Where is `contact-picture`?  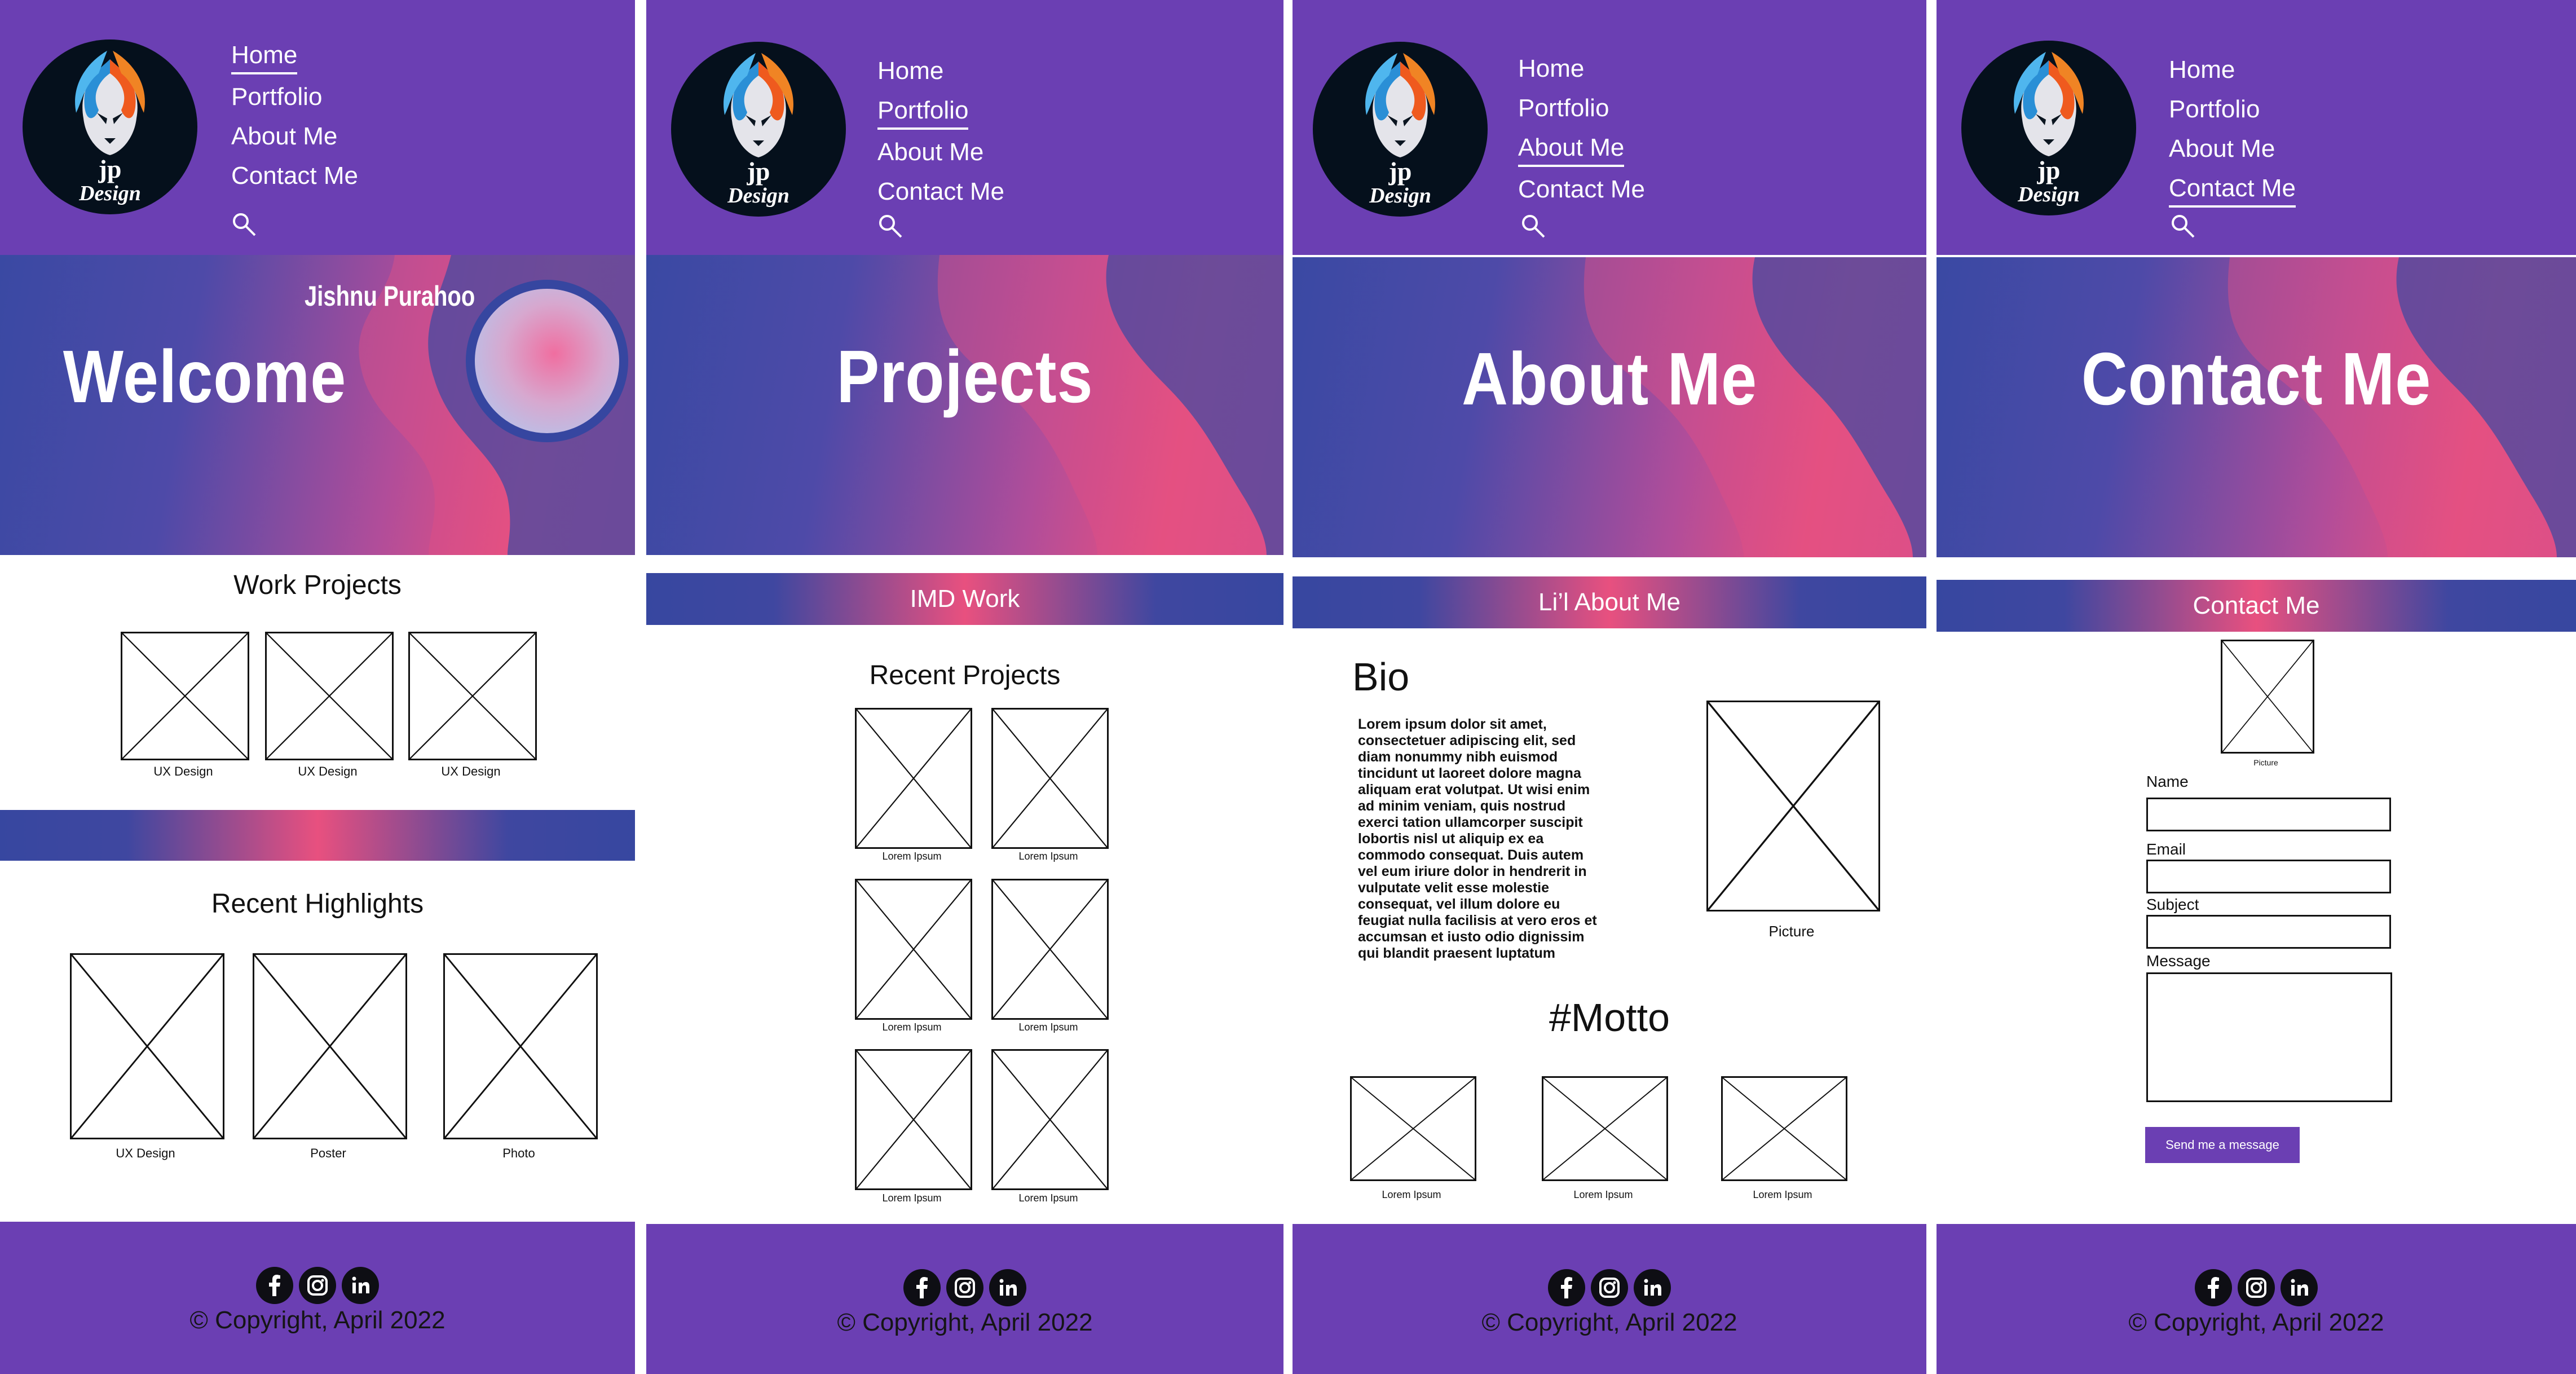 contact-picture is located at coordinates (2267, 697).